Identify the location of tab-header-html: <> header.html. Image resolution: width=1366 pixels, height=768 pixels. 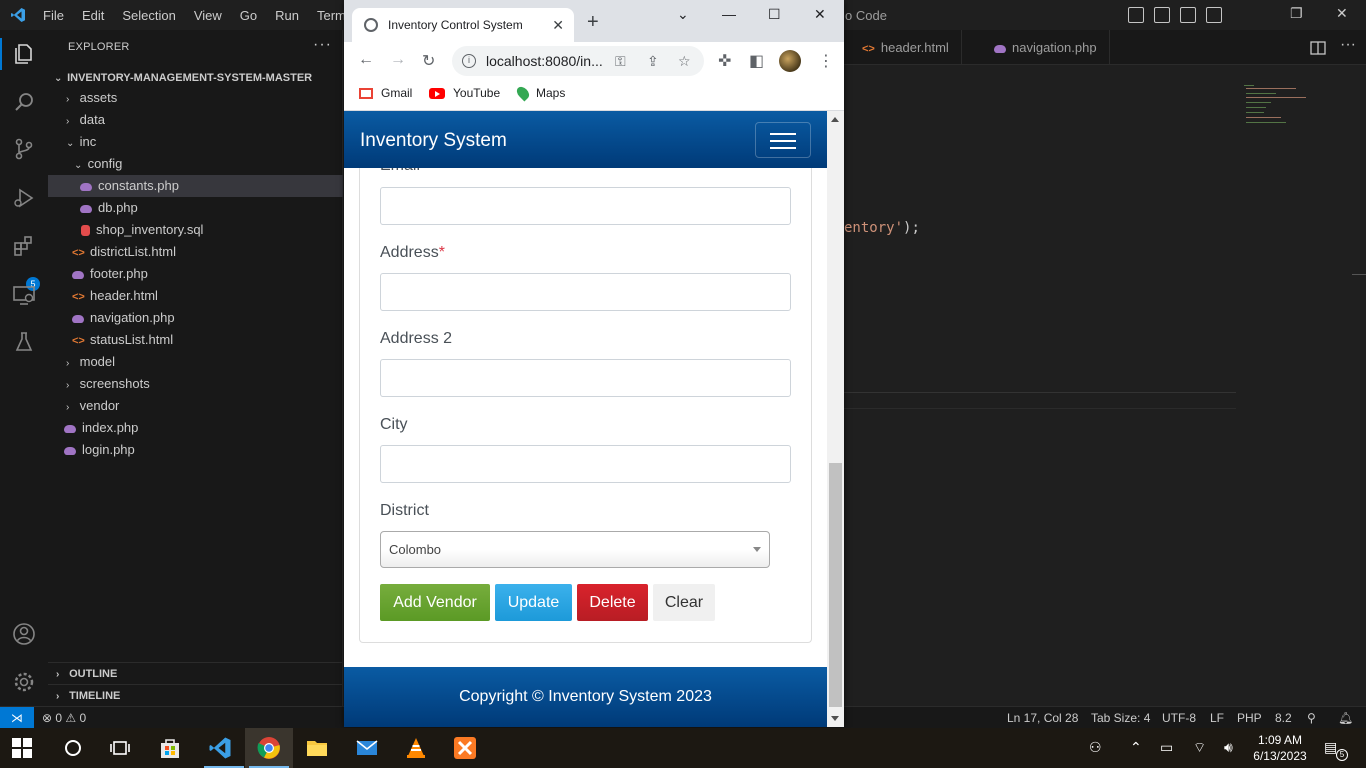
(906, 47).